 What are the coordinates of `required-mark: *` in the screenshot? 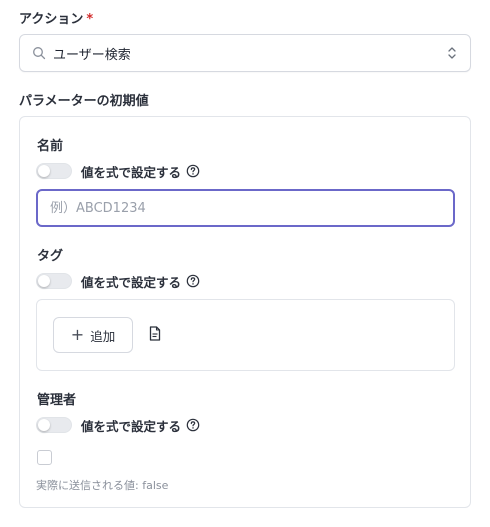 It's located at (90, 19).